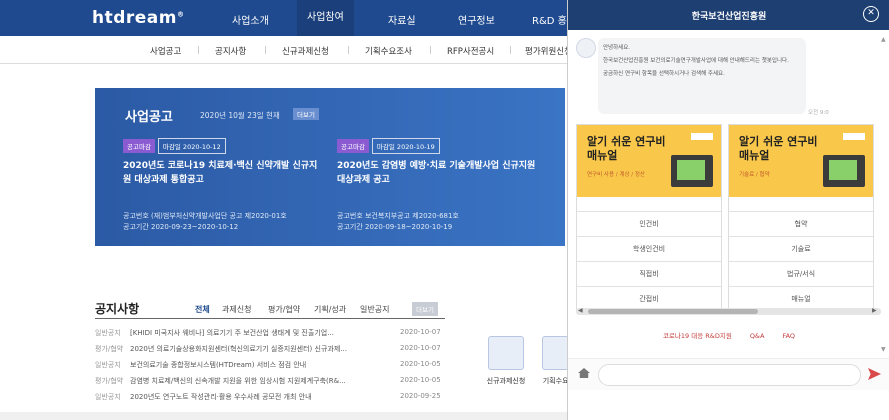 This screenshot has width=889, height=420. I want to click on quick-label: 신규과제신청, so click(506, 381).